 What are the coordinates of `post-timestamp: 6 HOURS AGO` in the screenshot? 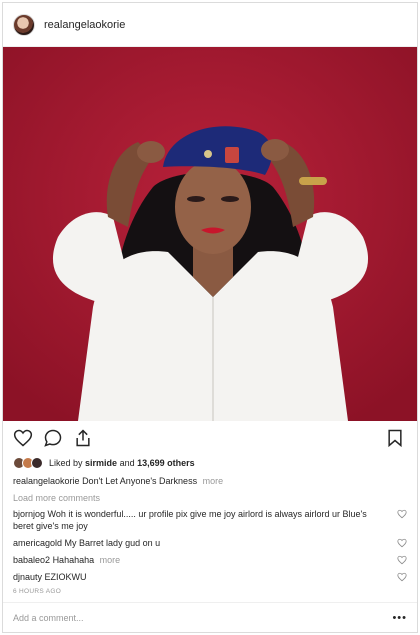 It's located at (210, 591).